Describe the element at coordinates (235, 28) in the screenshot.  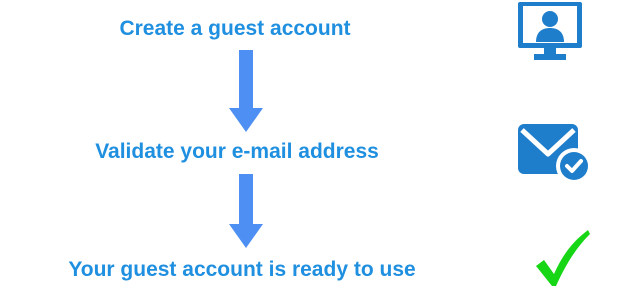
I see `step-1-label: Create a guest account` at that location.